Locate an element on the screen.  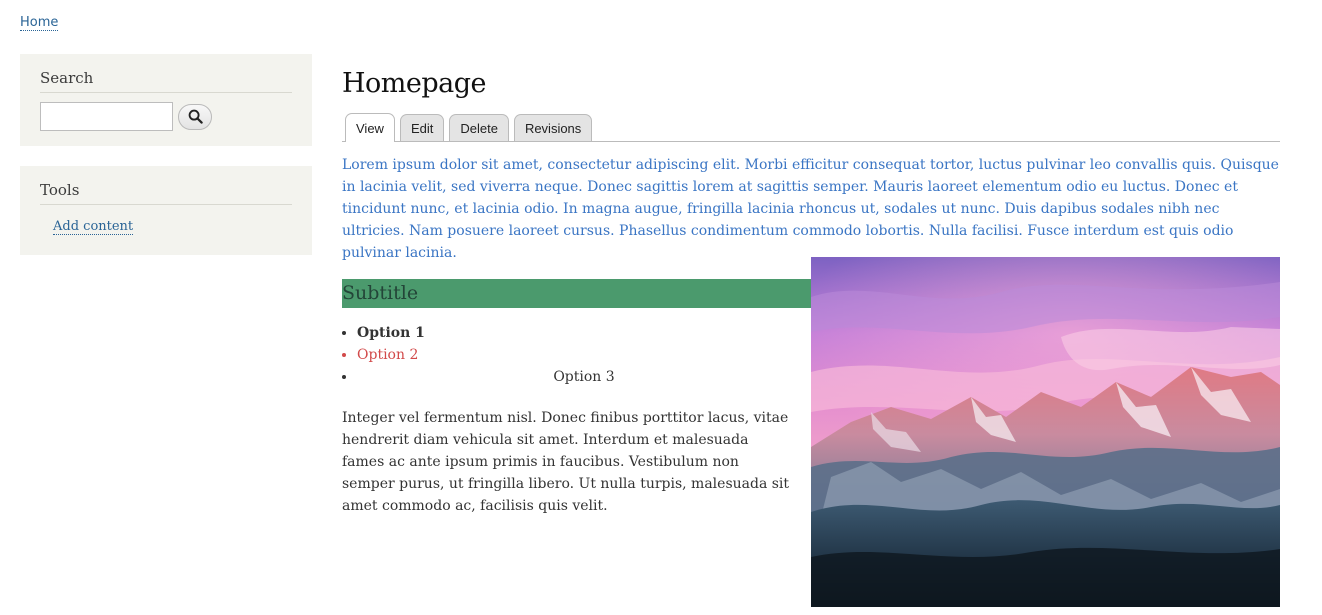
search-form is located at coordinates (166, 116).